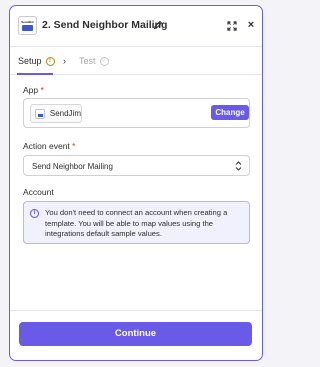 The width and height of the screenshot is (320, 367). What do you see at coordinates (136, 165) in the screenshot?
I see `action-event-select: Send Neighbor Mailing` at bounding box center [136, 165].